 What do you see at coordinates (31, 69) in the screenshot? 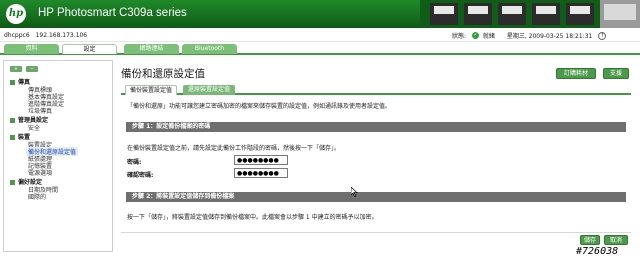
I see `collapse-all-button: −` at bounding box center [31, 69].